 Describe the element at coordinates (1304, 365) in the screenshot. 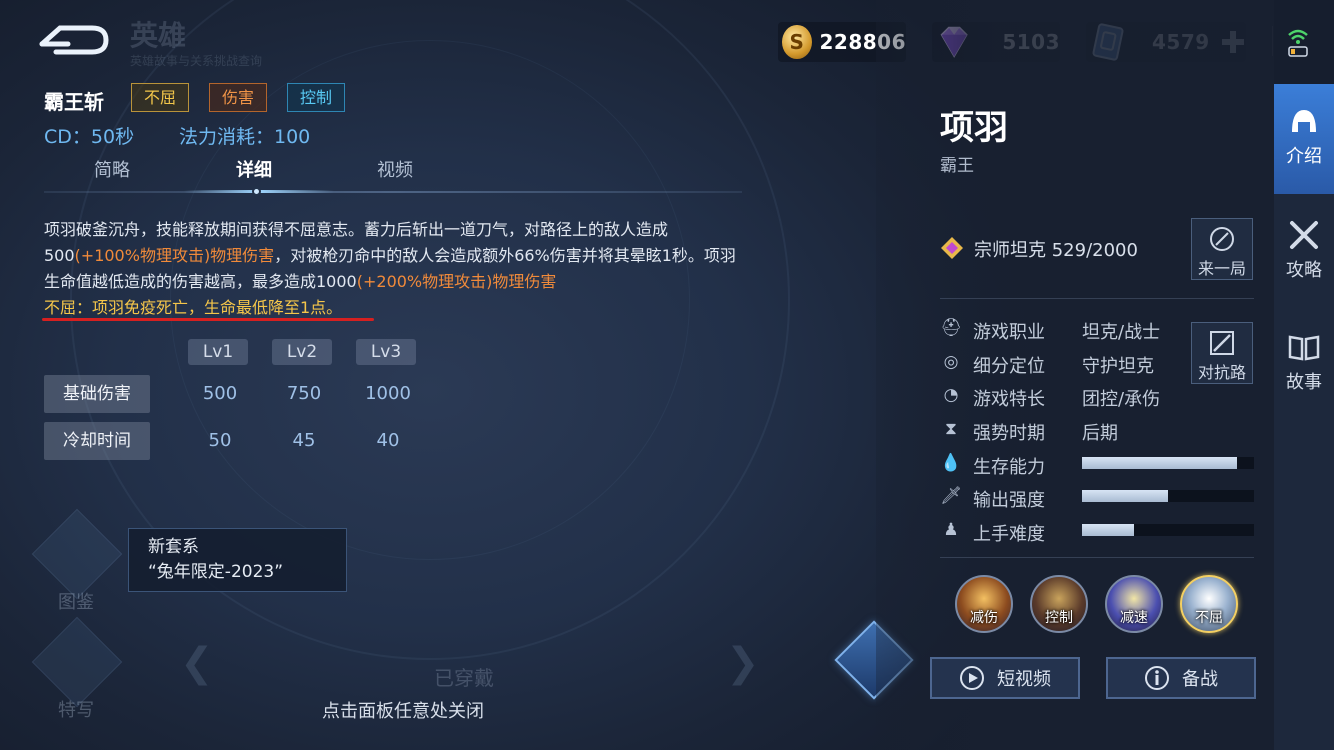

I see `rail-item-story: 故事` at that location.